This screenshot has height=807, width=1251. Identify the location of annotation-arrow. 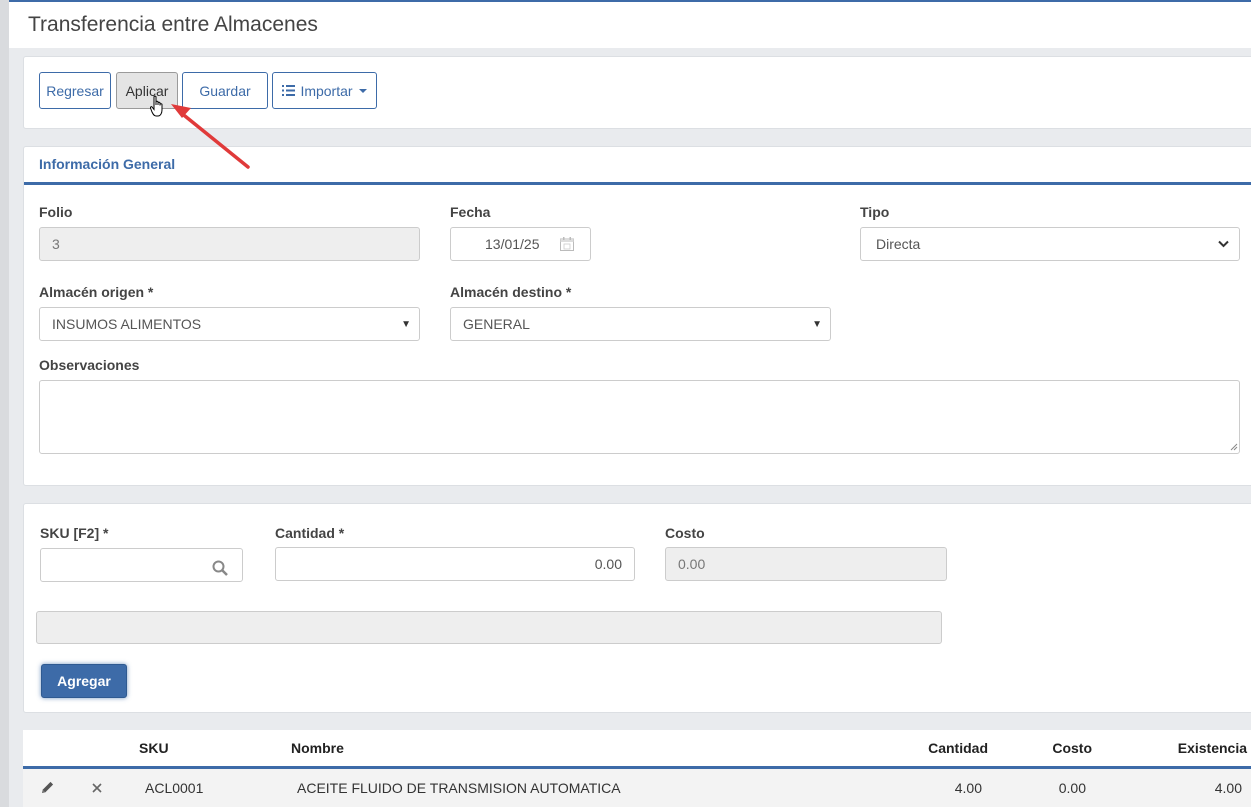
(210, 136).